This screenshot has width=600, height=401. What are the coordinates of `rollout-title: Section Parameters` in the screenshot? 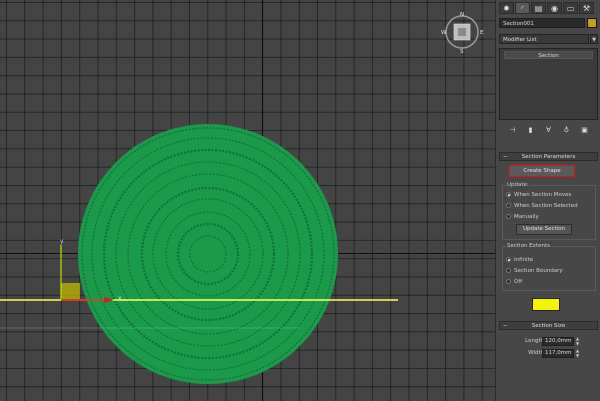 It's located at (548, 157).